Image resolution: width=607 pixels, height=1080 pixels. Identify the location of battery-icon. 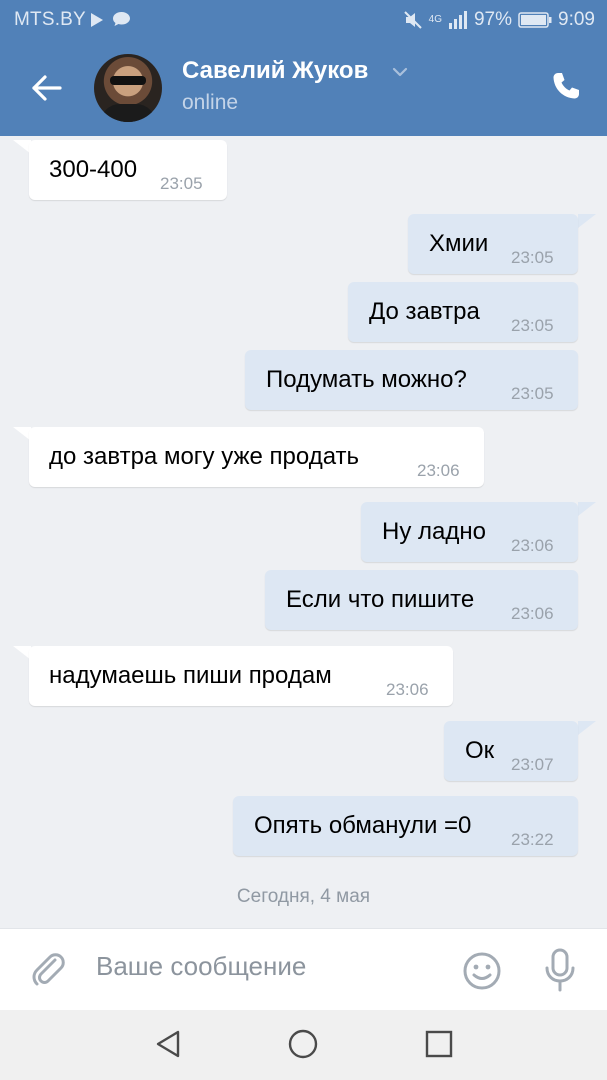
(535, 20).